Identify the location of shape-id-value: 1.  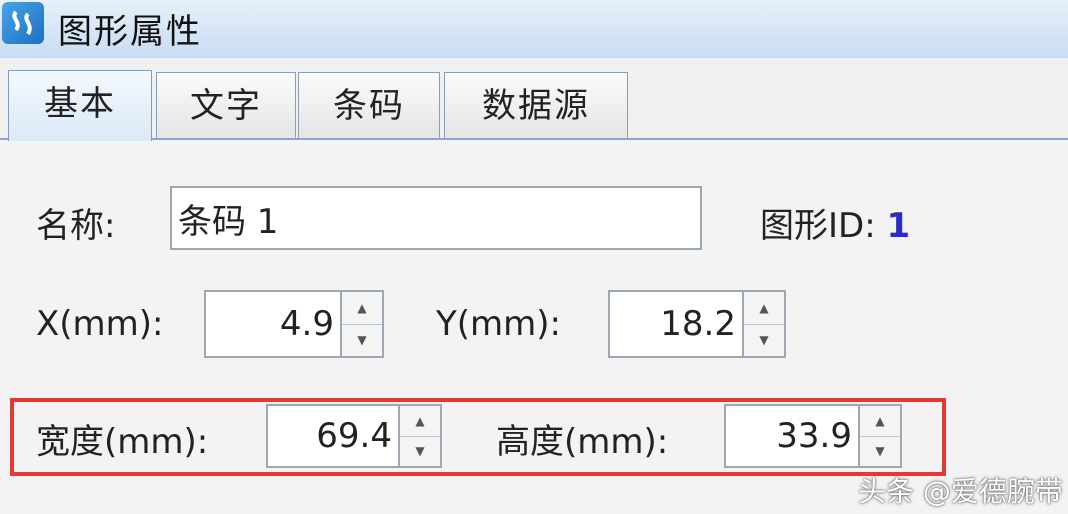
(898, 226).